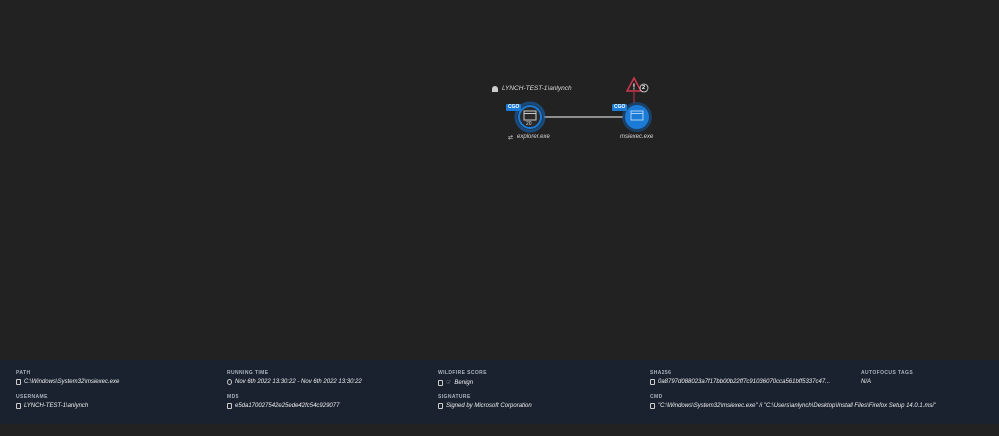 Image resolution: width=999 pixels, height=436 pixels. Describe the element at coordinates (495, 88) in the screenshot. I see `user-icon` at that location.